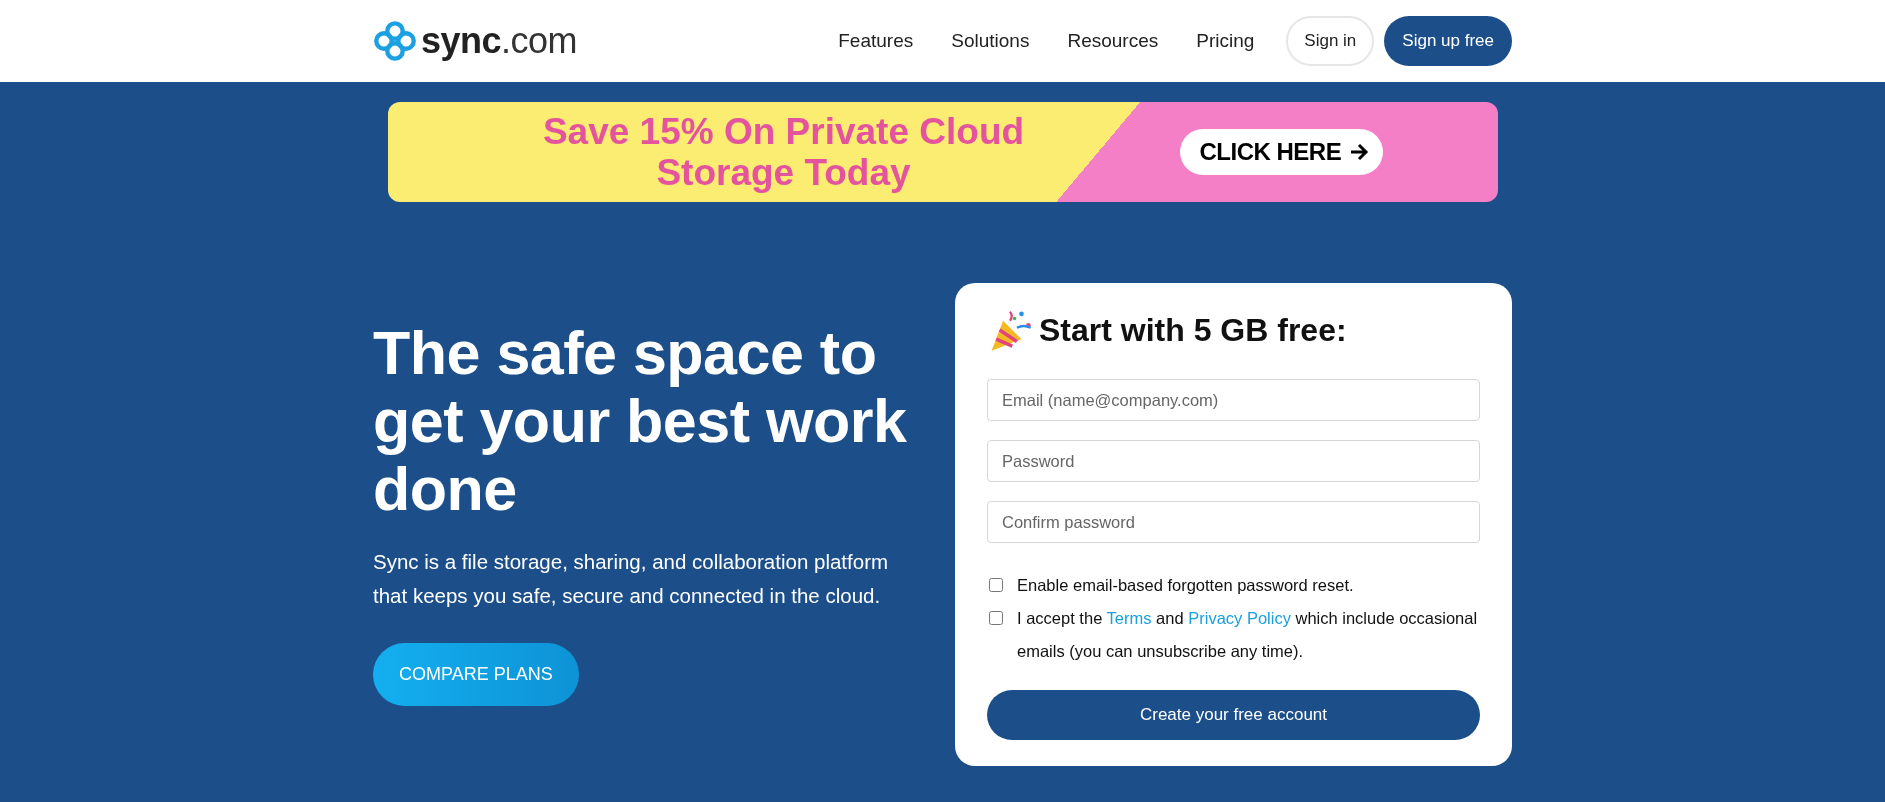 The height and width of the screenshot is (802, 1885). Describe the element at coordinates (1233, 400) in the screenshot. I see `input-field: Email (name@company.com)` at that location.